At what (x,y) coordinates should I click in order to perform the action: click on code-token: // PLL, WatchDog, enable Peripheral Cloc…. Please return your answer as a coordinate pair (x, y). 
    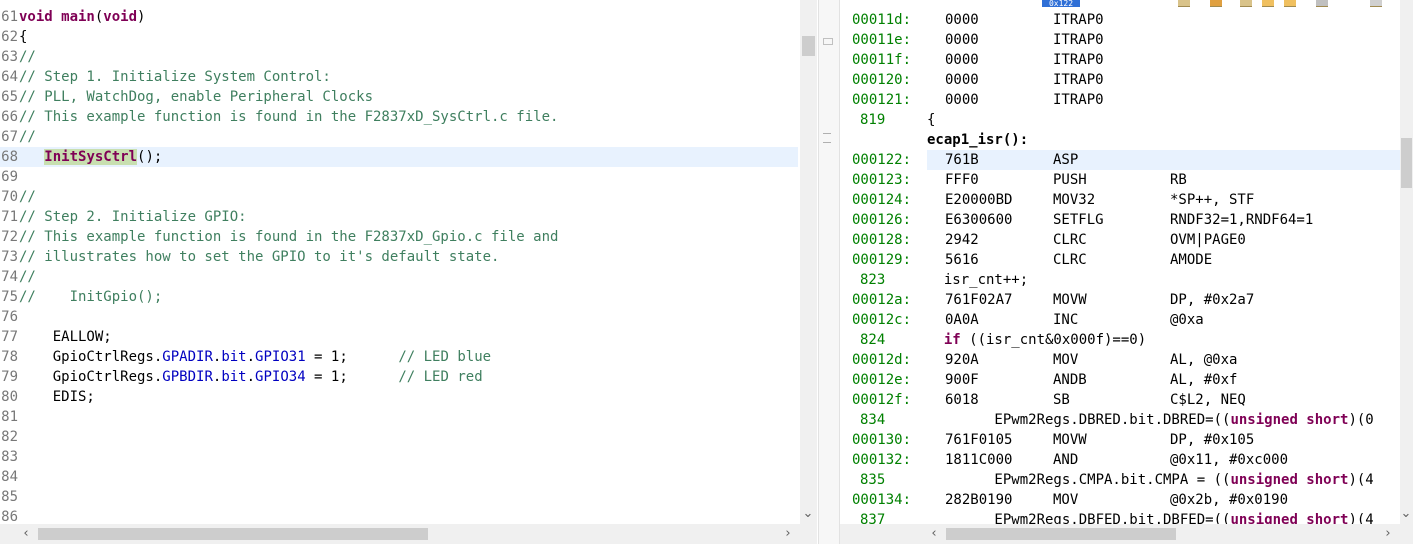
    Looking at the image, I should click on (196, 97).